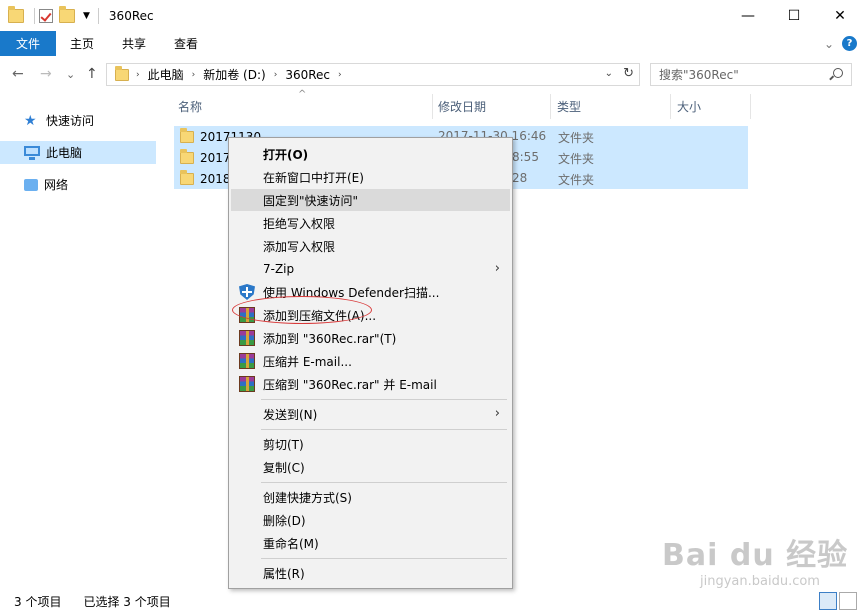 This screenshot has width=863, height=614. I want to click on up-arrow-icon: ↑, so click(92, 74).